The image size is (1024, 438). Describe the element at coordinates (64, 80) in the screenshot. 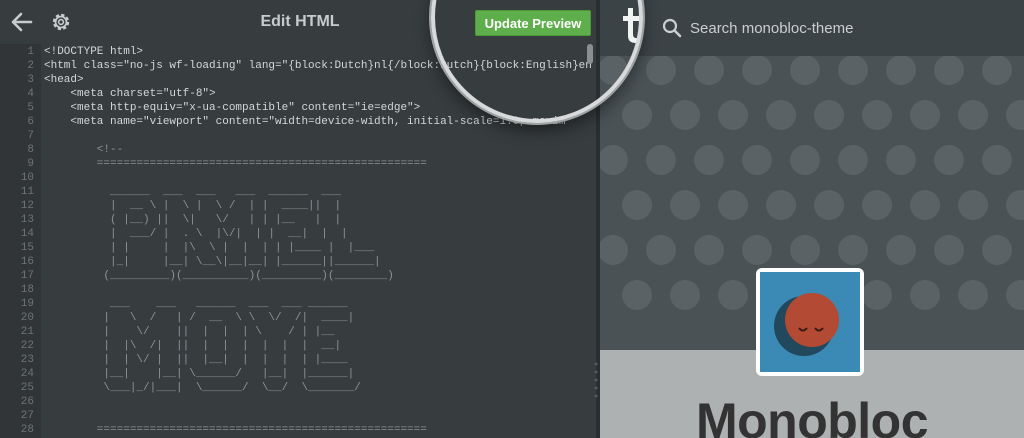

I see `line-text: <head>` at that location.